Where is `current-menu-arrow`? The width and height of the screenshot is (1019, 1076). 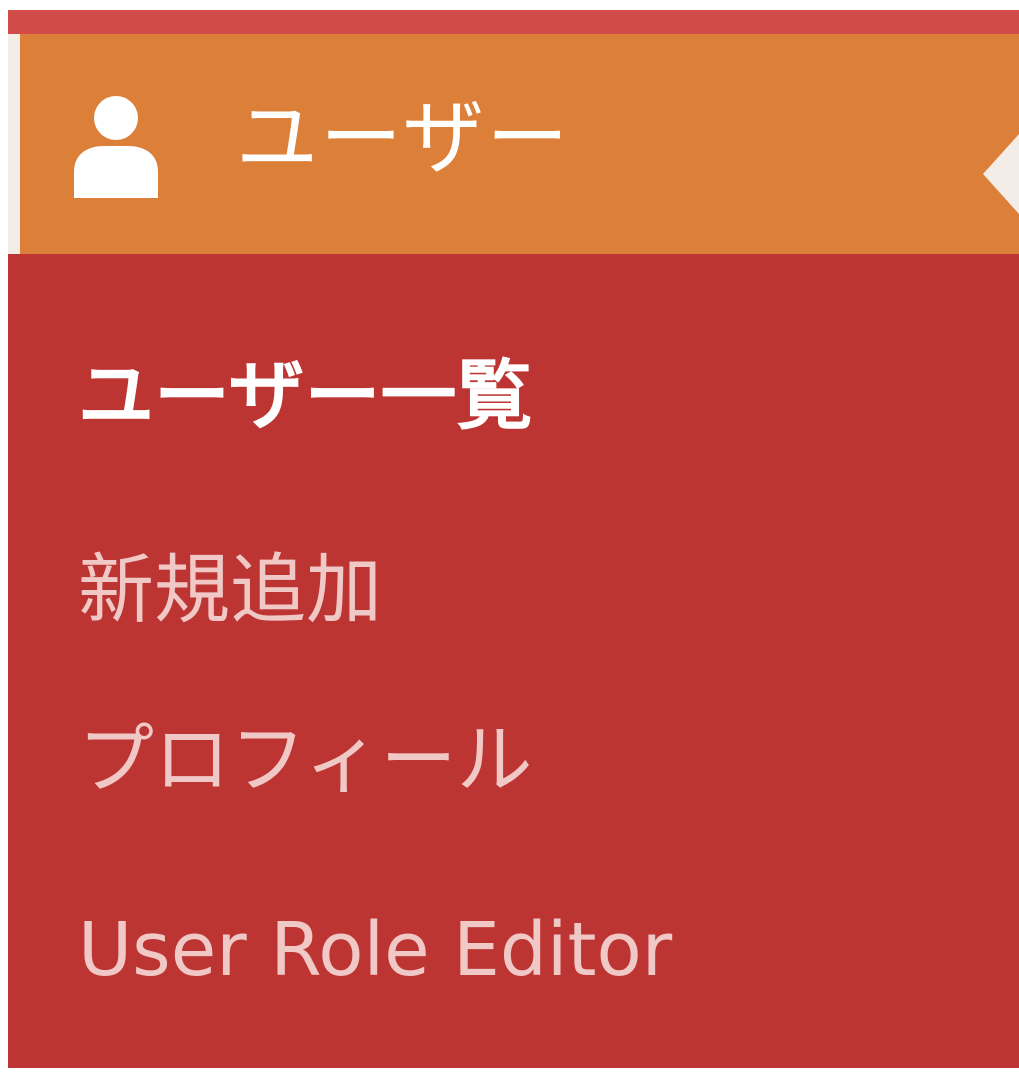 current-menu-arrow is located at coordinates (1001, 174).